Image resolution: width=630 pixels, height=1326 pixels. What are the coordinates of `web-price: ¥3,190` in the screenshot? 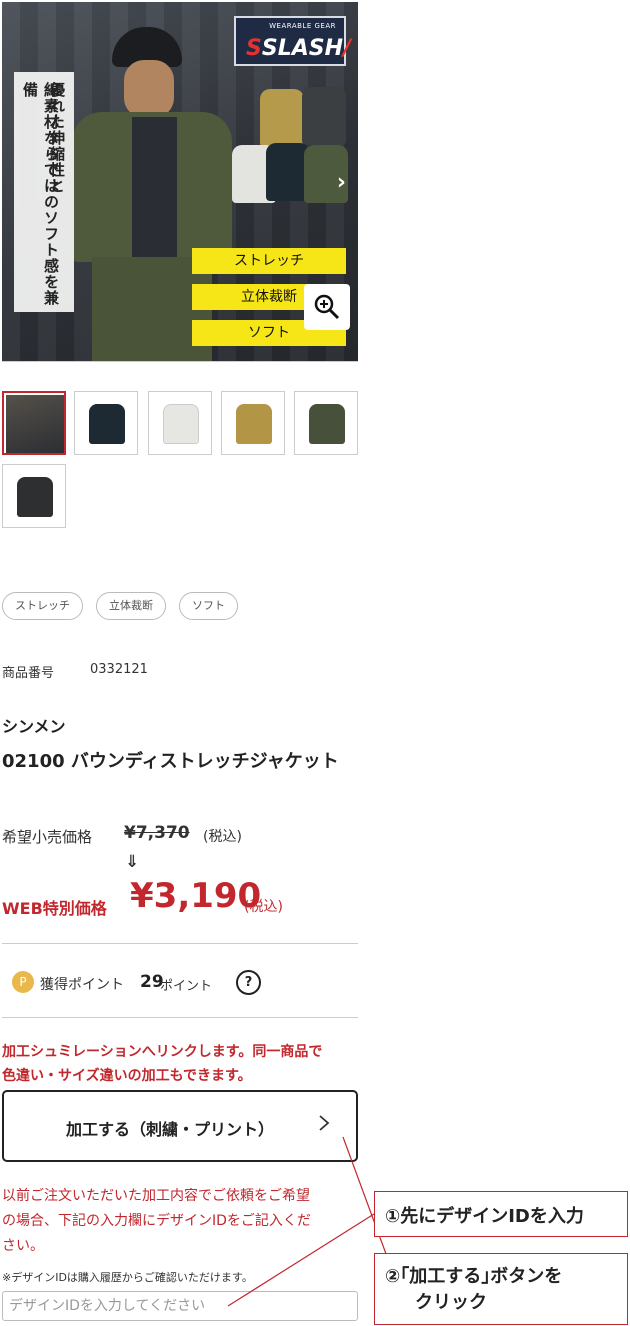 It's located at (196, 896).